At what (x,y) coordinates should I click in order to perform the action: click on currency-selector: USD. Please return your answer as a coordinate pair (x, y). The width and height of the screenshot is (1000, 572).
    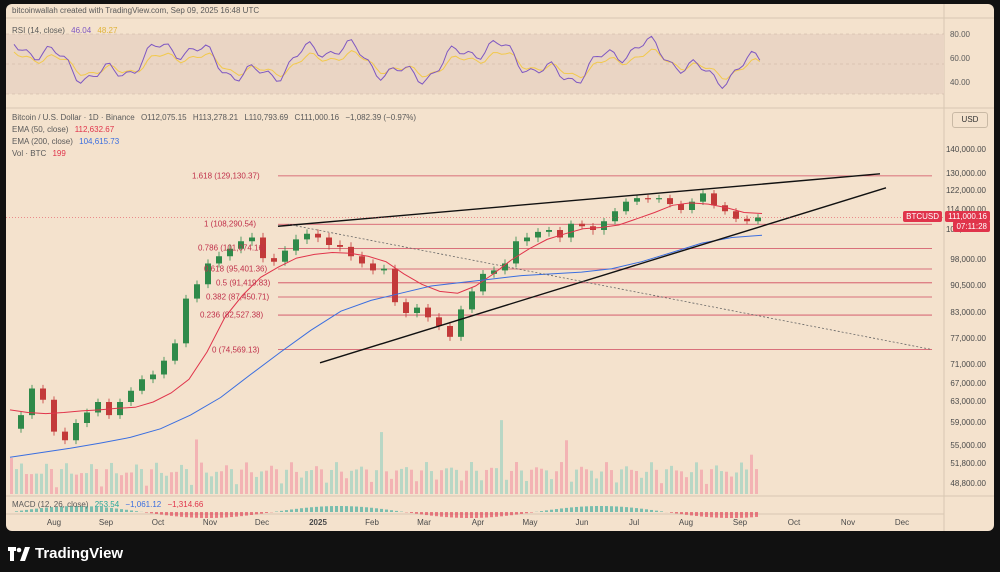
    Looking at the image, I should click on (970, 120).